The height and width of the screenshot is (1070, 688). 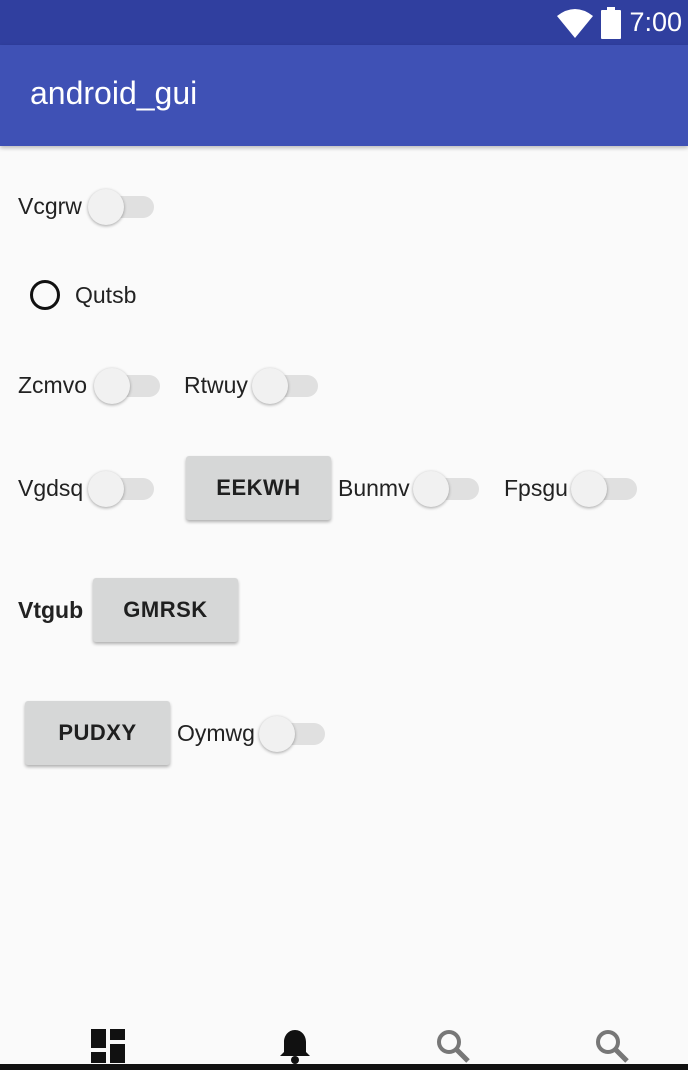 What do you see at coordinates (655, 22) in the screenshot?
I see `status-time: 7:00` at bounding box center [655, 22].